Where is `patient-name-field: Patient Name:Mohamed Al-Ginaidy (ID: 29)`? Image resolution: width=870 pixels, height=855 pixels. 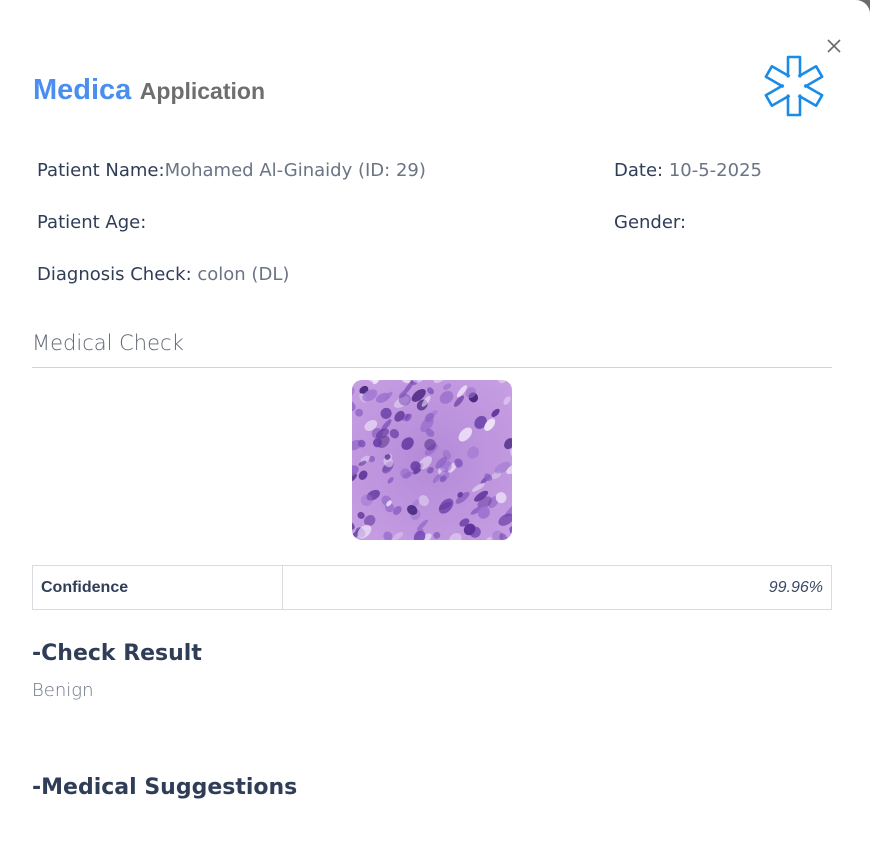 patient-name-field: Patient Name:Mohamed Al-Ginaidy (ID: 29) is located at coordinates (231, 170).